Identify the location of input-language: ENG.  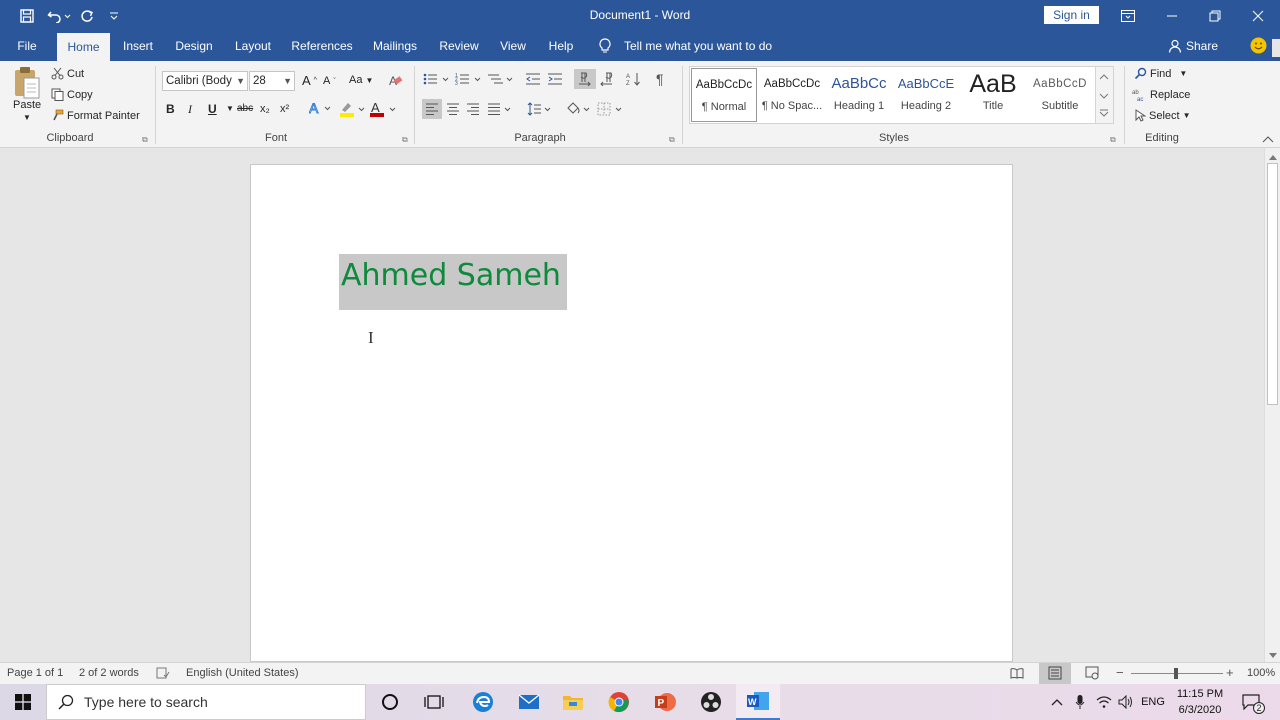
(1153, 702).